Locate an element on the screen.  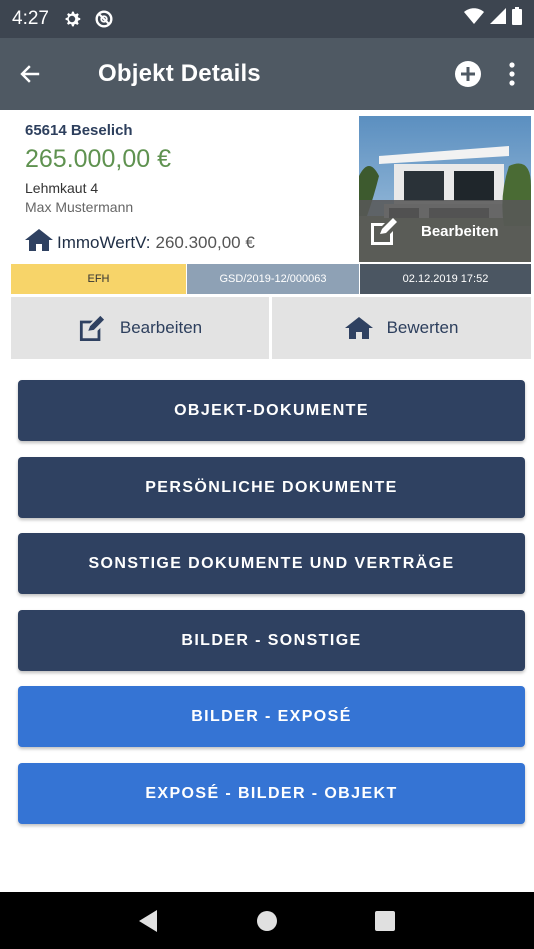
immowertv-value: 260.300,00 € is located at coordinates (205, 242).